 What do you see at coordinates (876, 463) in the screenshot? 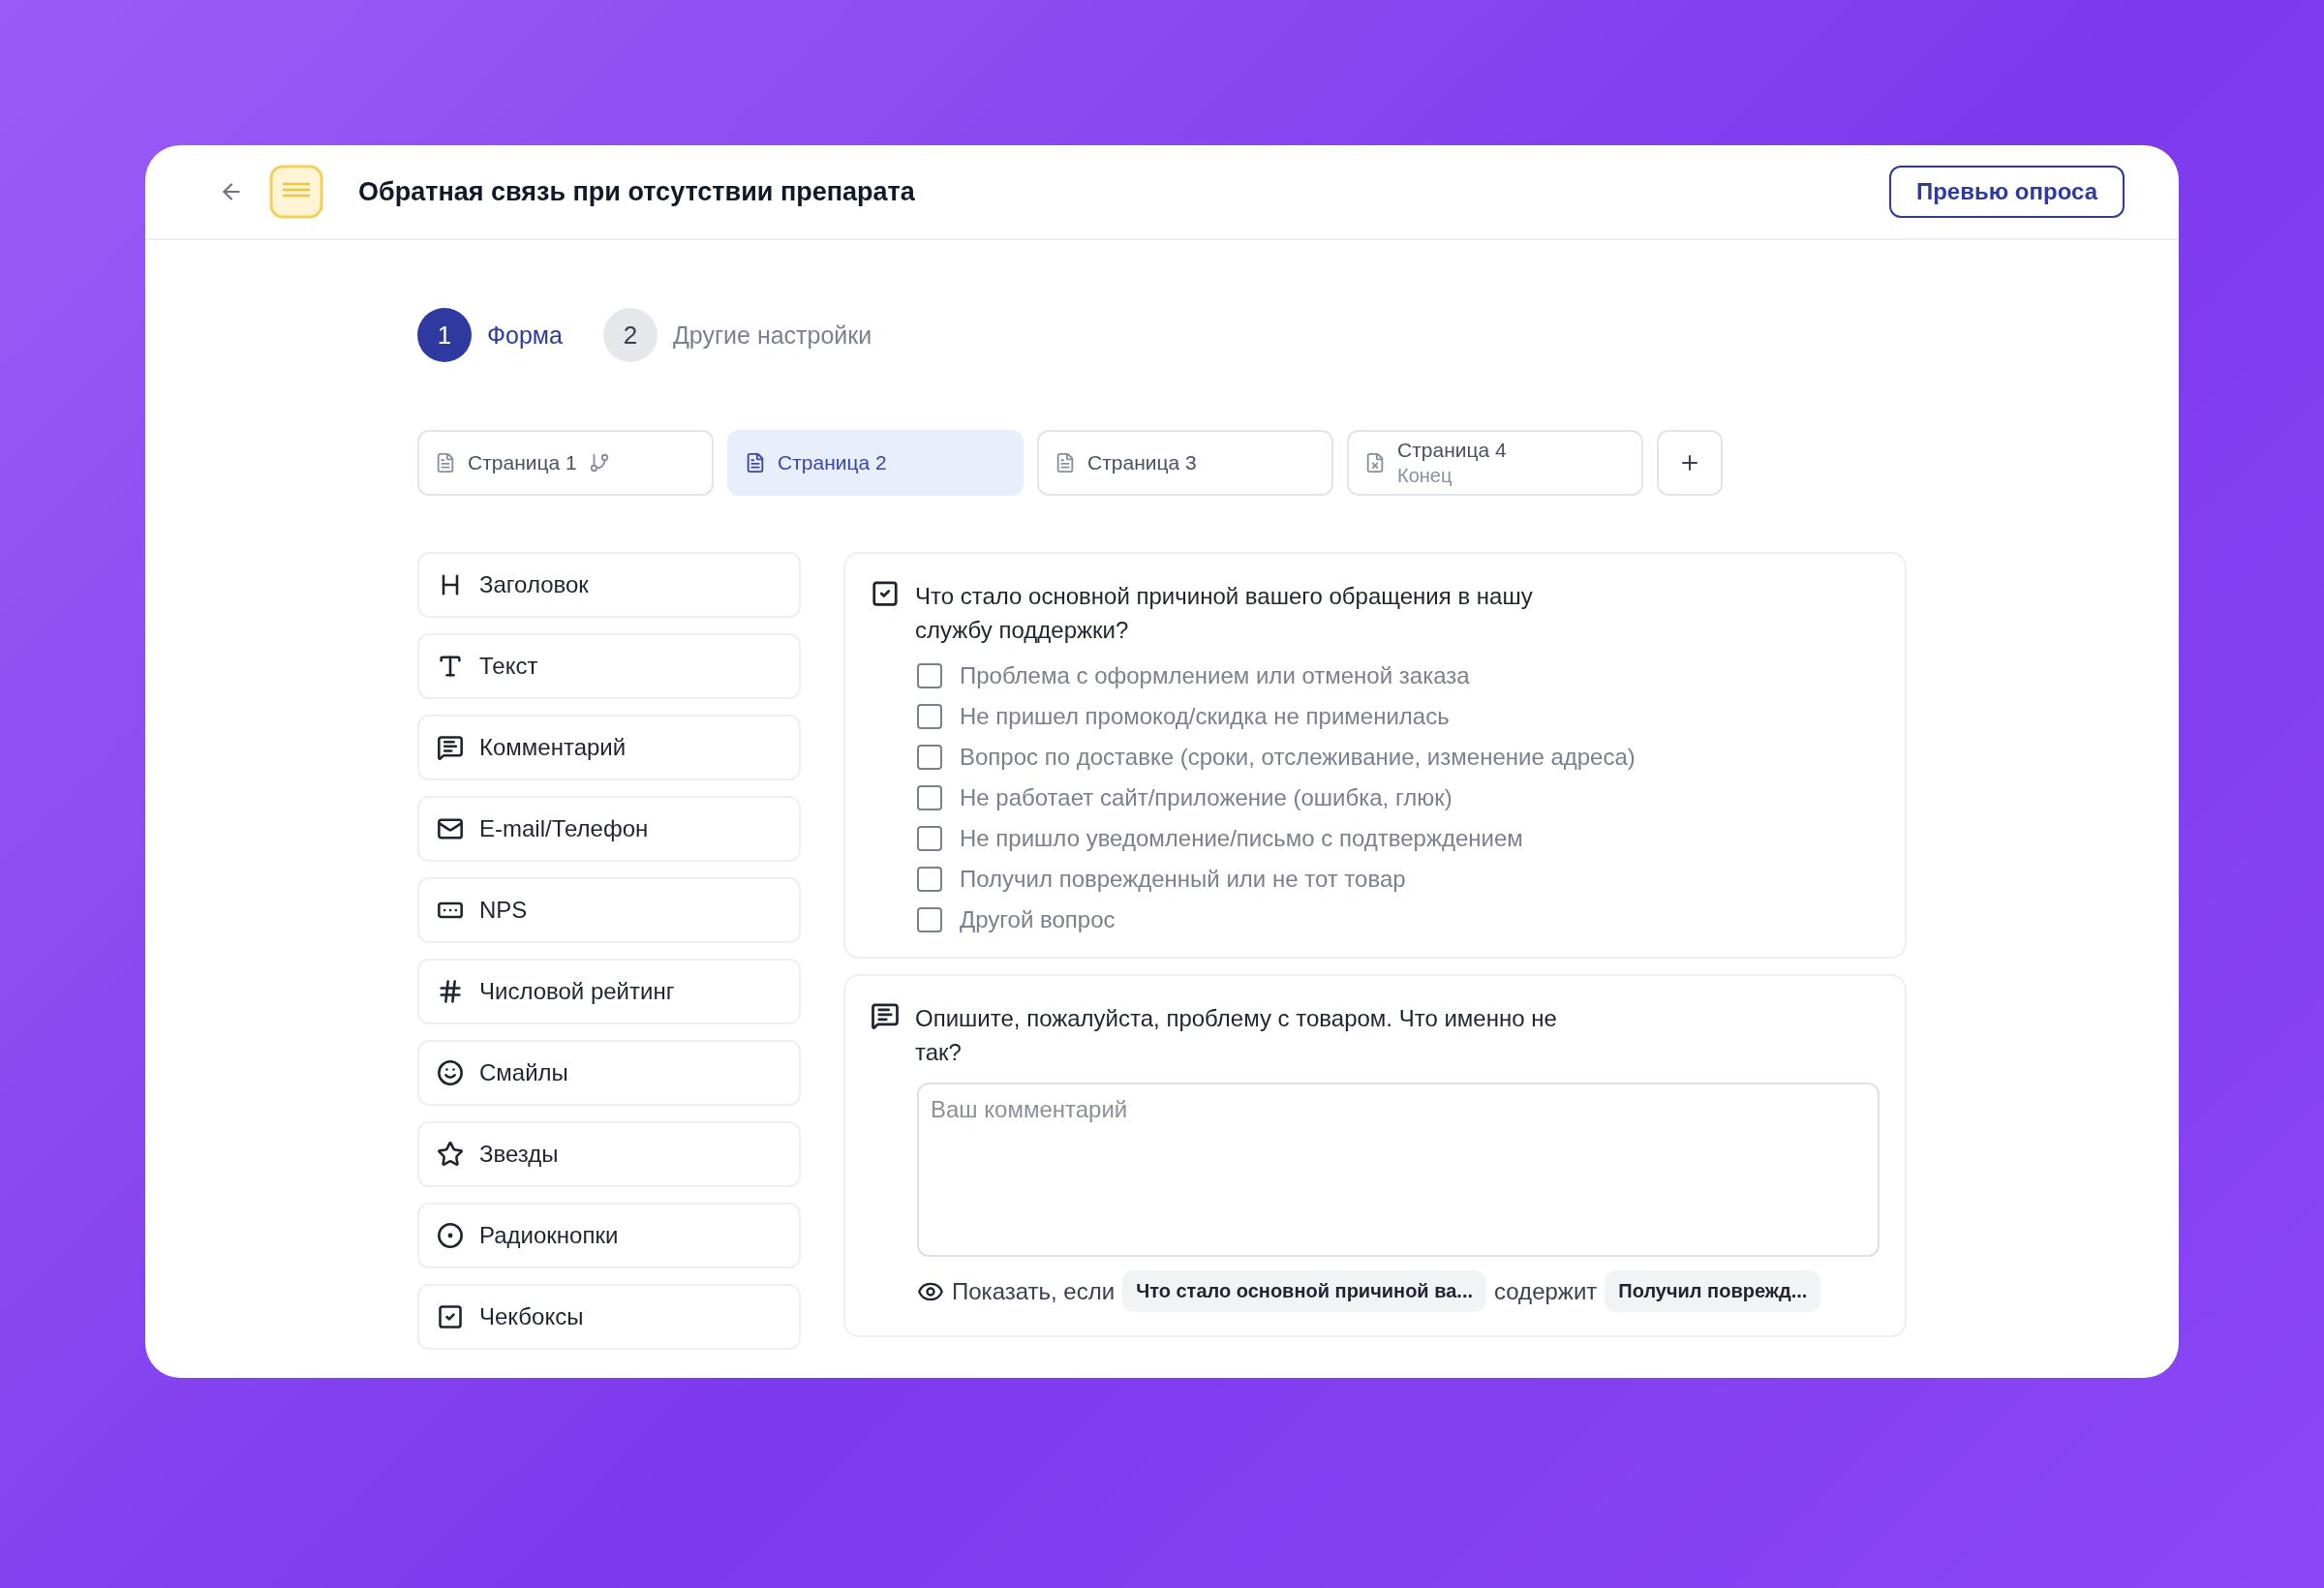
I see `page-tab: Страница 2` at bounding box center [876, 463].